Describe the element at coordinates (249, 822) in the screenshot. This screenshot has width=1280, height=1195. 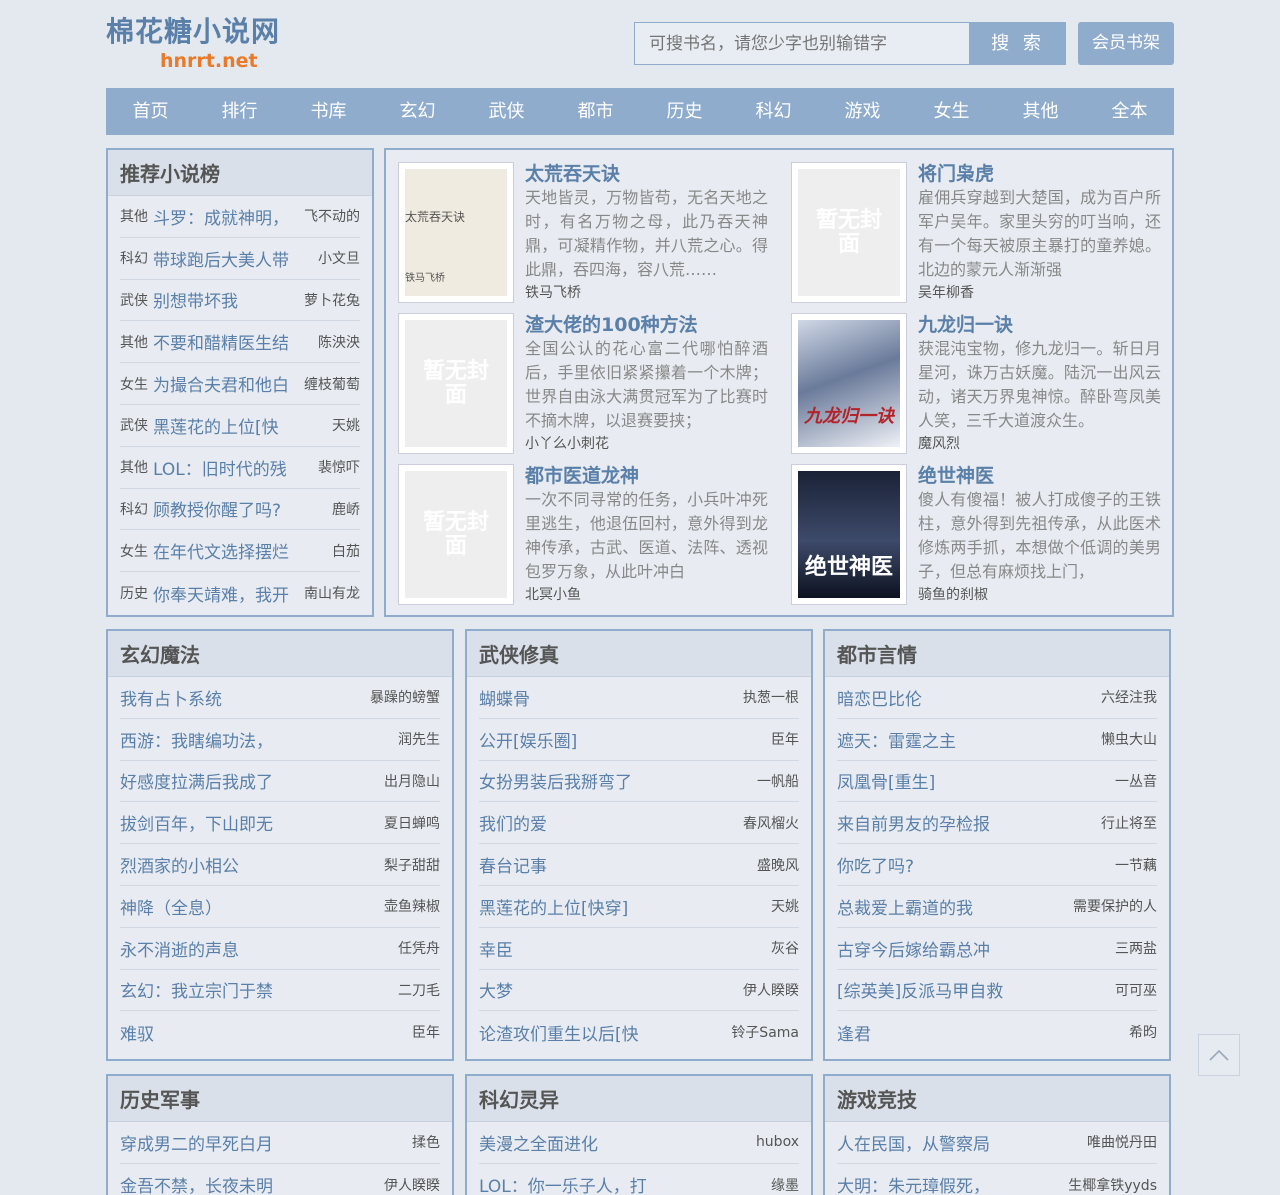
I see `category-book-title: 拔剑百年，下山即无` at that location.